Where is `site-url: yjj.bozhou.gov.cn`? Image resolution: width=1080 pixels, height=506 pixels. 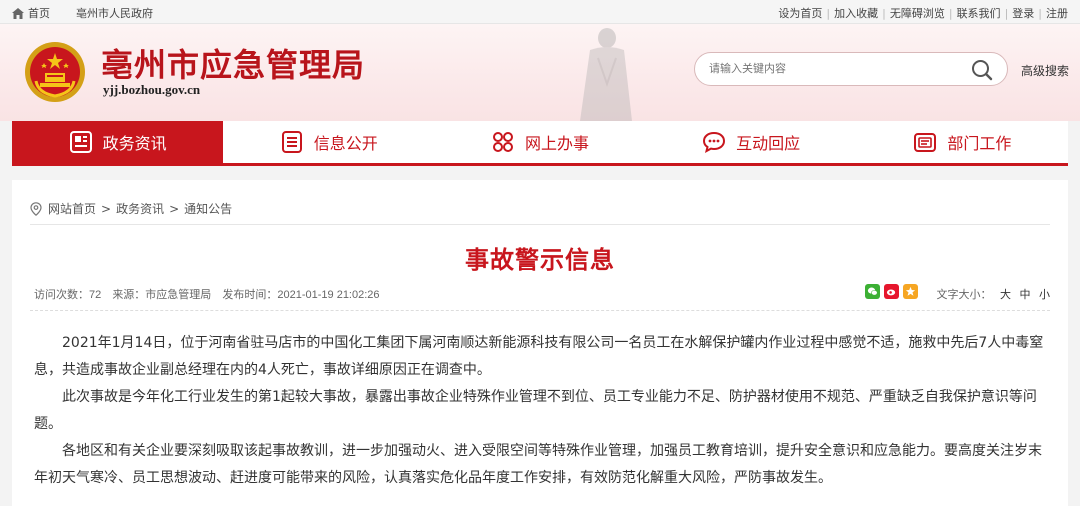
site-url: yjj.bozhou.gov.cn is located at coordinates (152, 89).